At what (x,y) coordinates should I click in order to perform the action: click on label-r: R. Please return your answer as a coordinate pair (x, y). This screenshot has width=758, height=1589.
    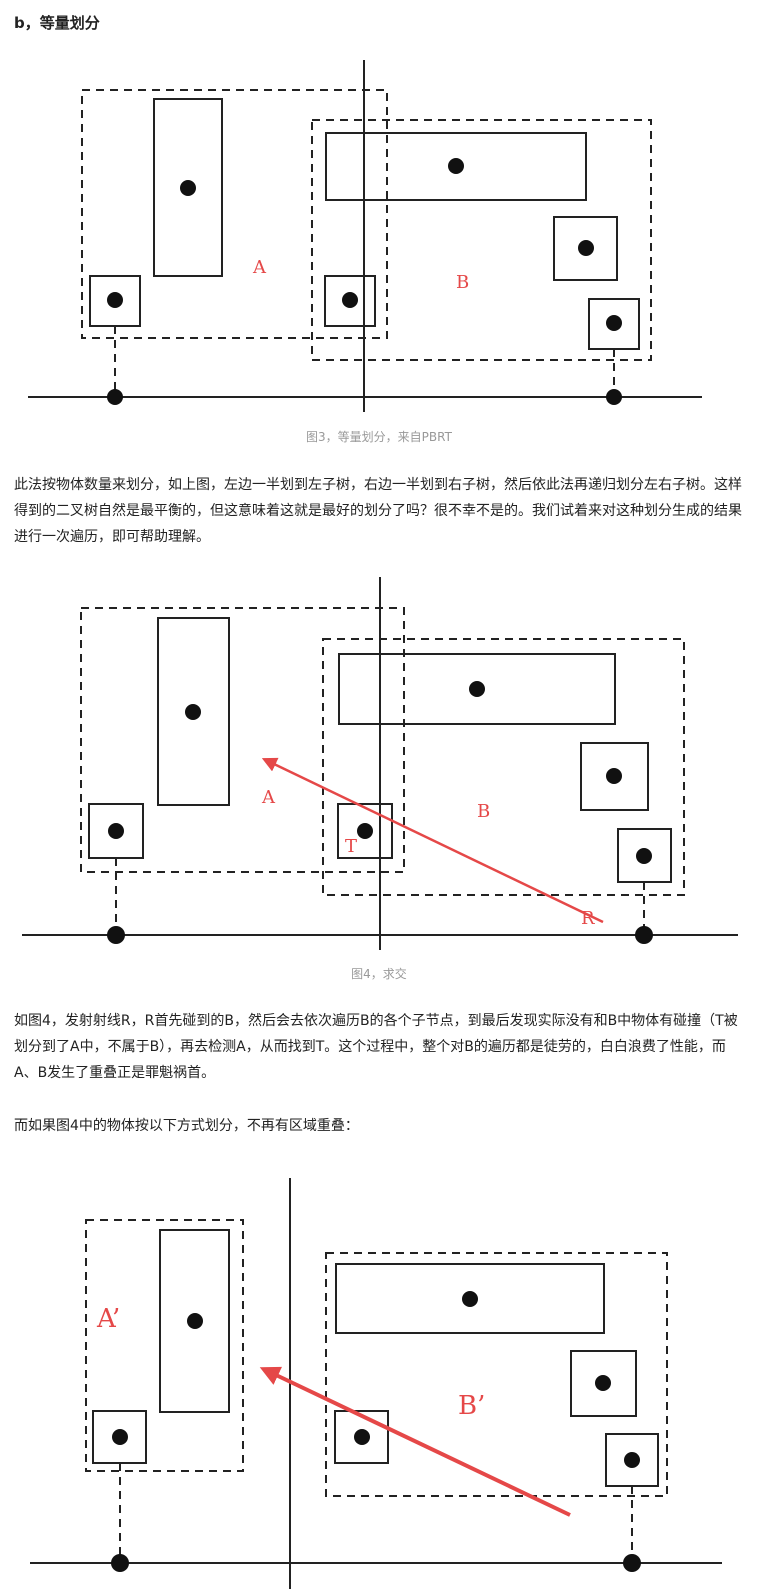
    Looking at the image, I should click on (588, 918).